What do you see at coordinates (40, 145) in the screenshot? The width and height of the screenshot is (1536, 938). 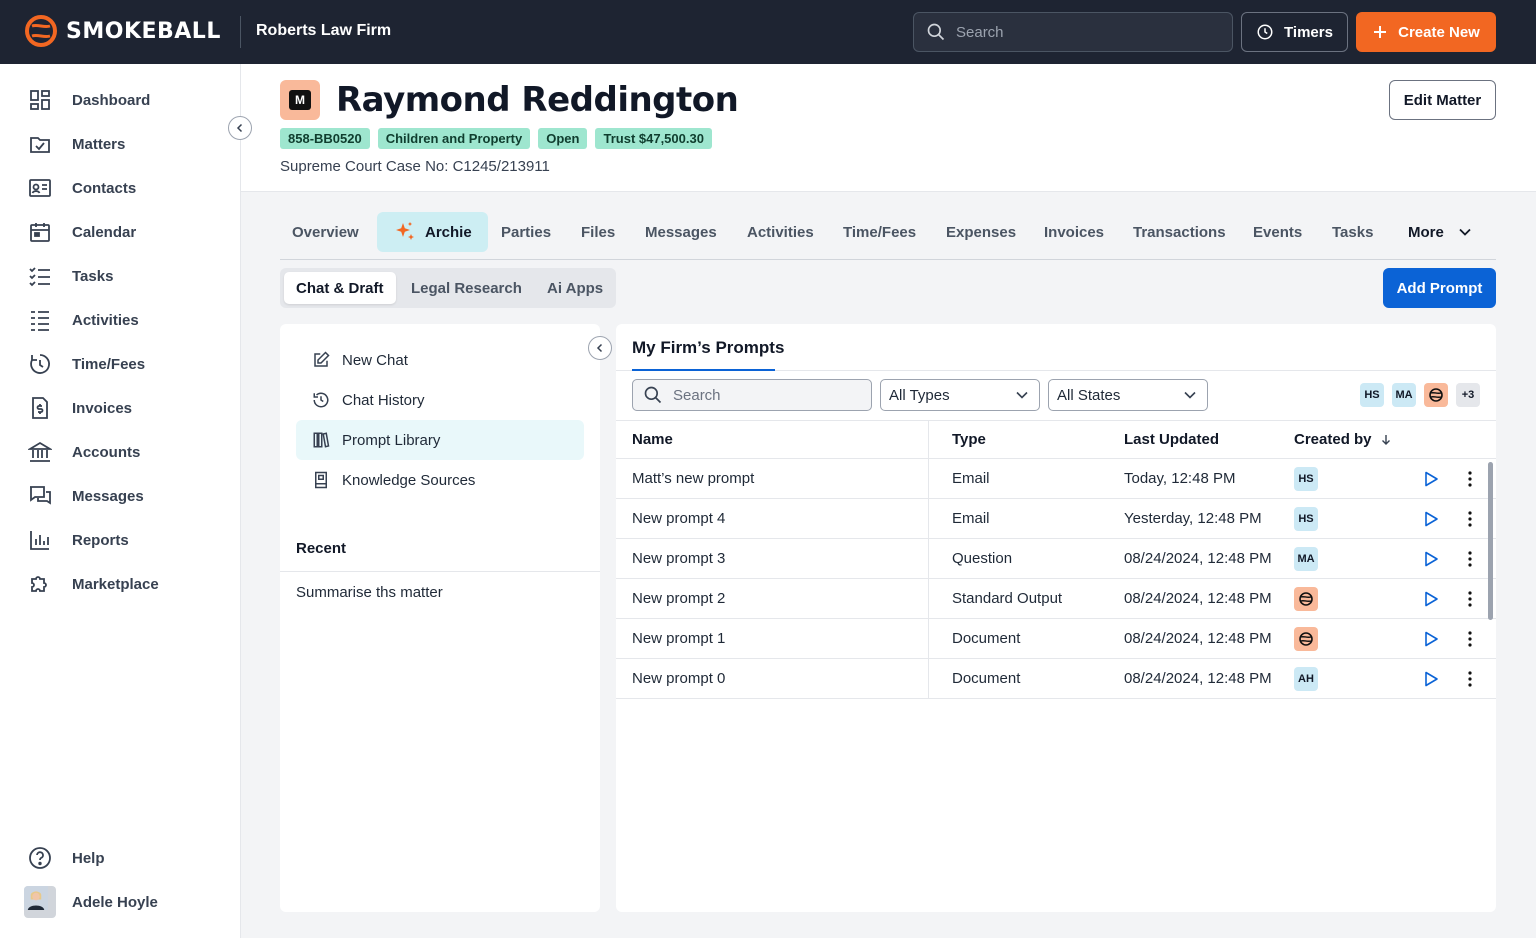 I see `matters-icon` at bounding box center [40, 145].